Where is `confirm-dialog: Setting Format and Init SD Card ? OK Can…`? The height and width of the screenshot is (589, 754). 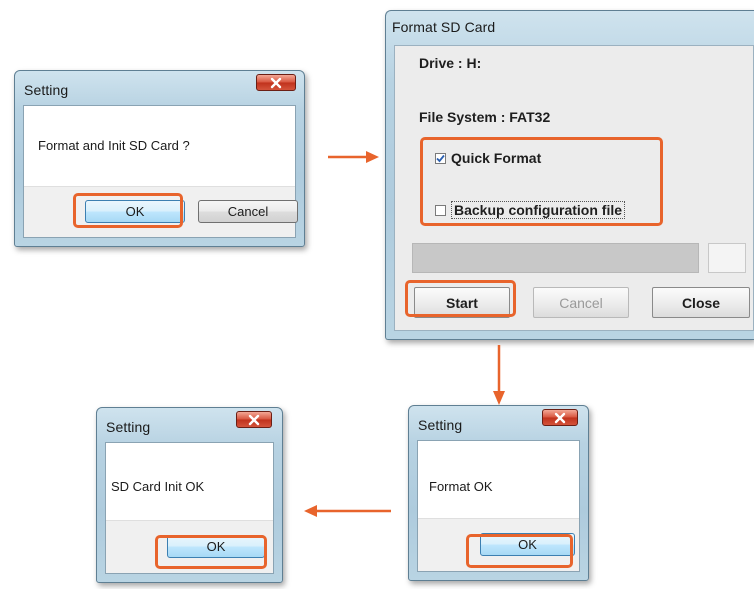
confirm-dialog: Setting Format and Init SD Card ? OK Can… is located at coordinates (159, 158).